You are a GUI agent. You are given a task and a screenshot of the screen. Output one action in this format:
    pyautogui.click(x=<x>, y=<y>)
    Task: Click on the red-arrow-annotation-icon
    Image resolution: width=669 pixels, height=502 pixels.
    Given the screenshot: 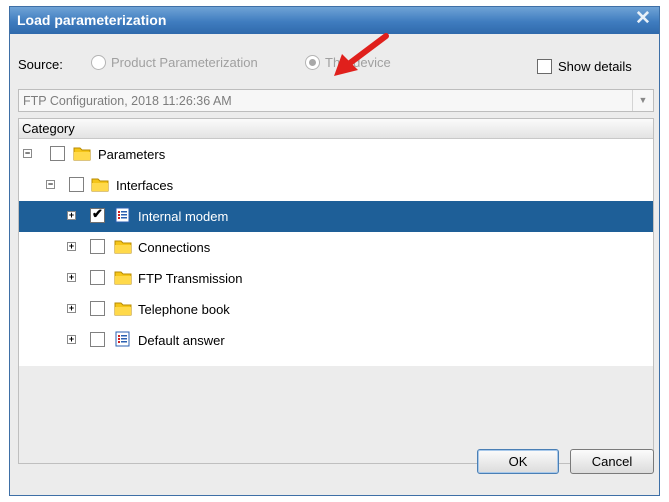 What is the action you would take?
    pyautogui.click(x=361, y=54)
    